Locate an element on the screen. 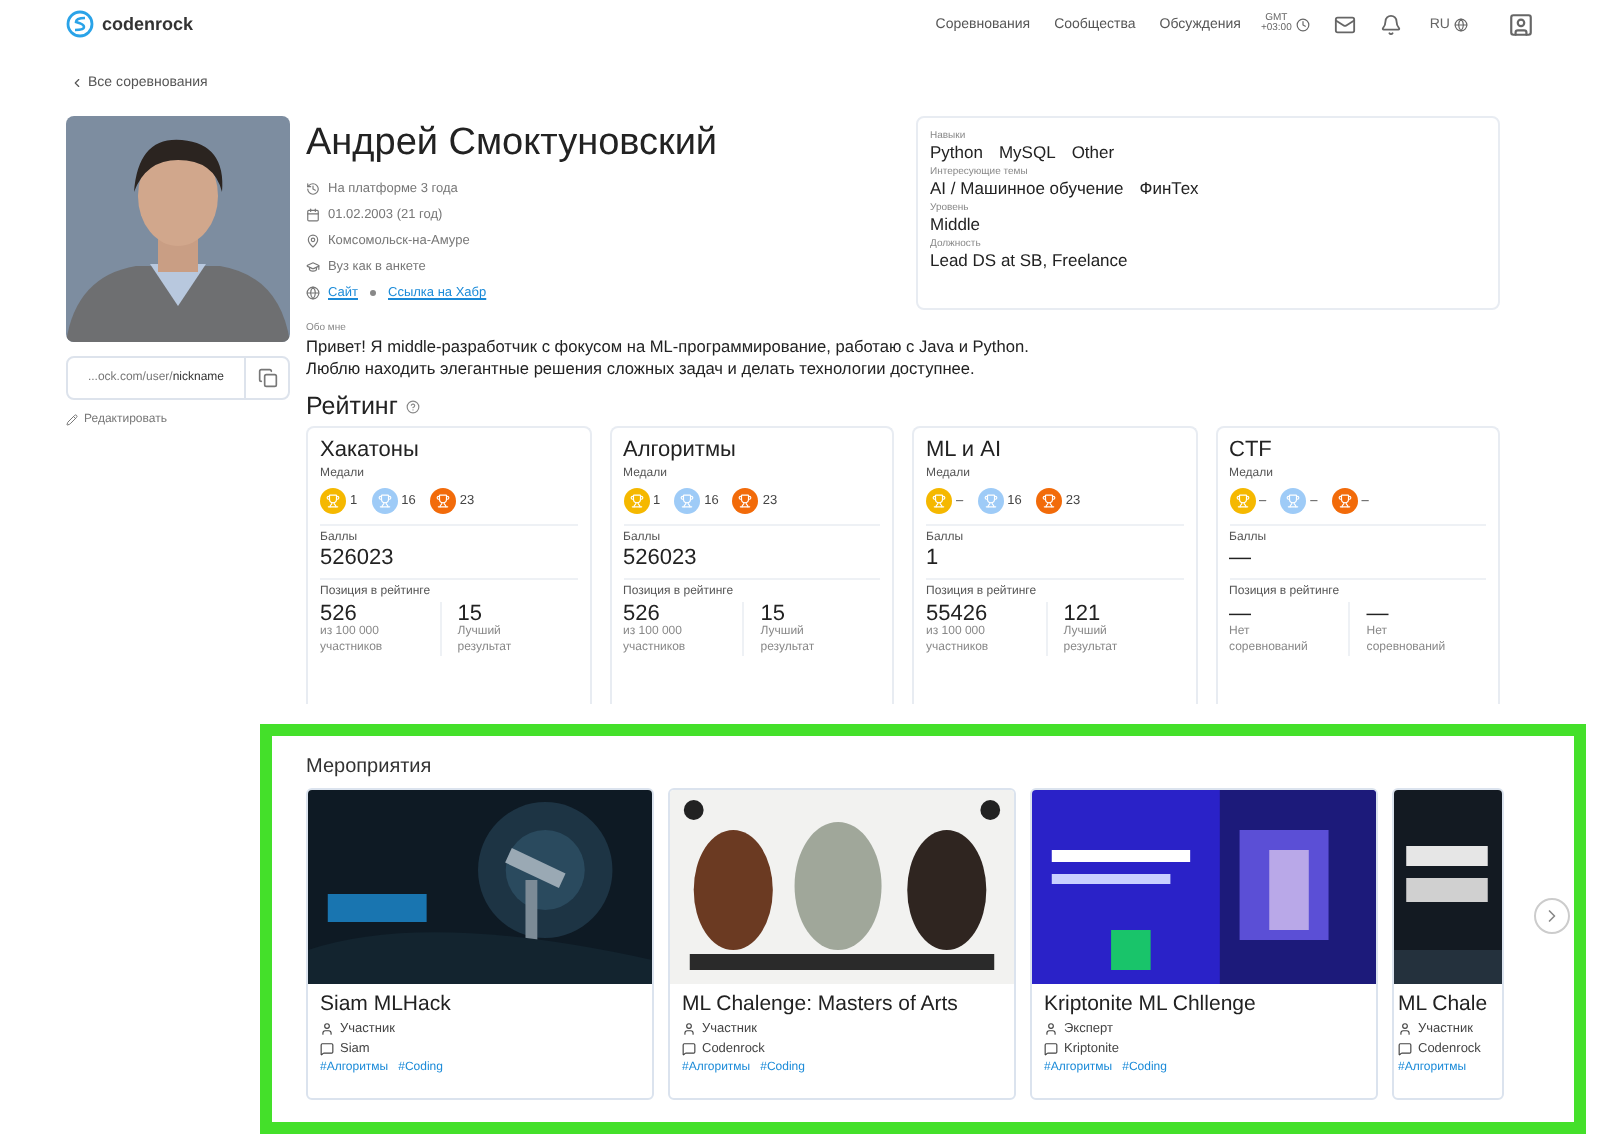 The image size is (1600, 1134). bell-icon is located at coordinates (1390, 24).